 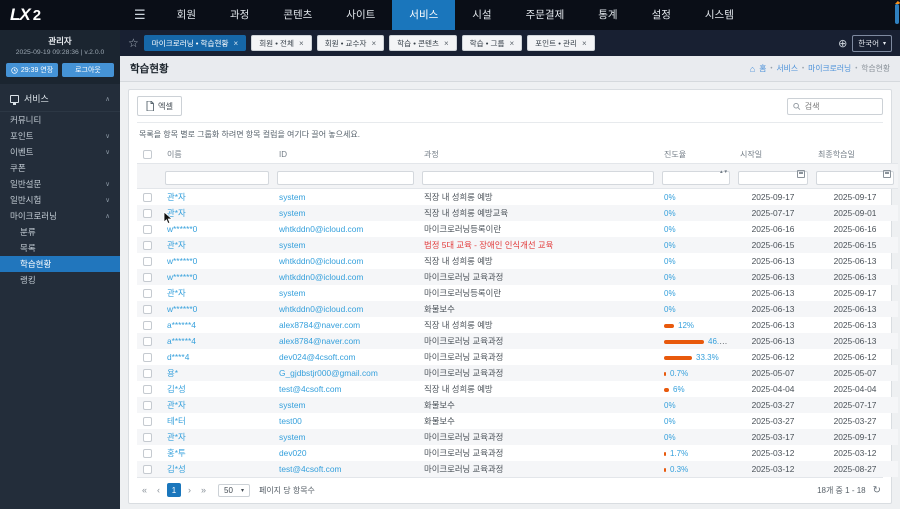 What do you see at coordinates (328, 373) in the screenshot?
I see `id-link: G_gjdbstjr000@gmail.com` at bounding box center [328, 373].